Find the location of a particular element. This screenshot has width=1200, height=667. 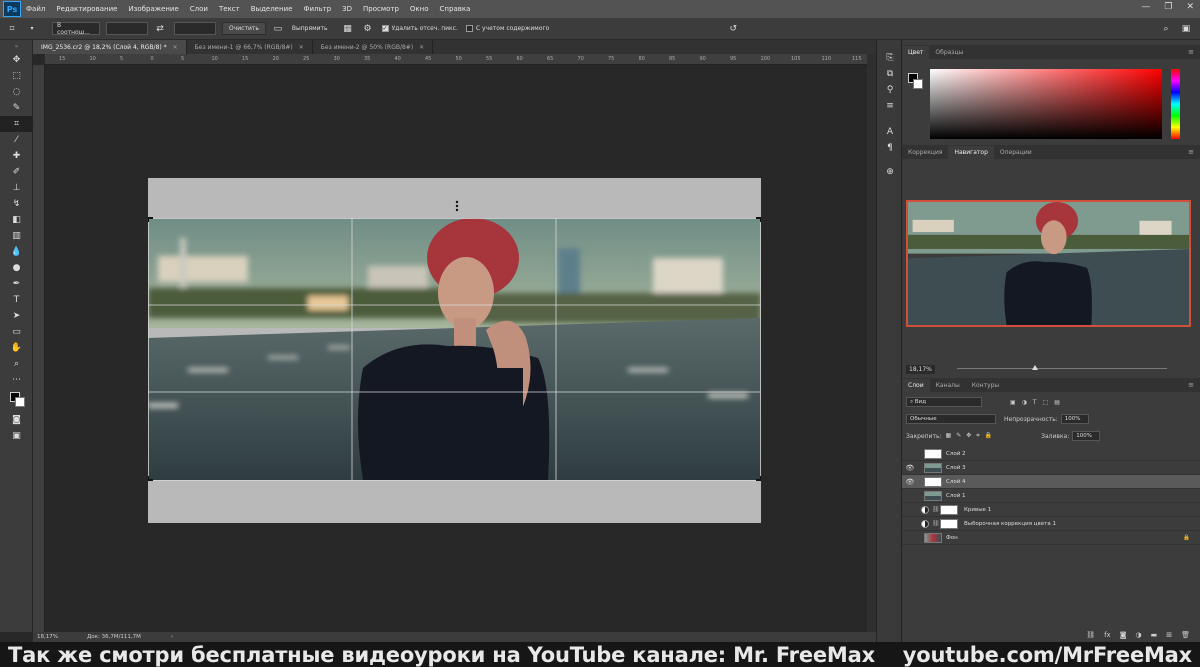

new-group-icon: ▬ is located at coordinates (1154, 635).